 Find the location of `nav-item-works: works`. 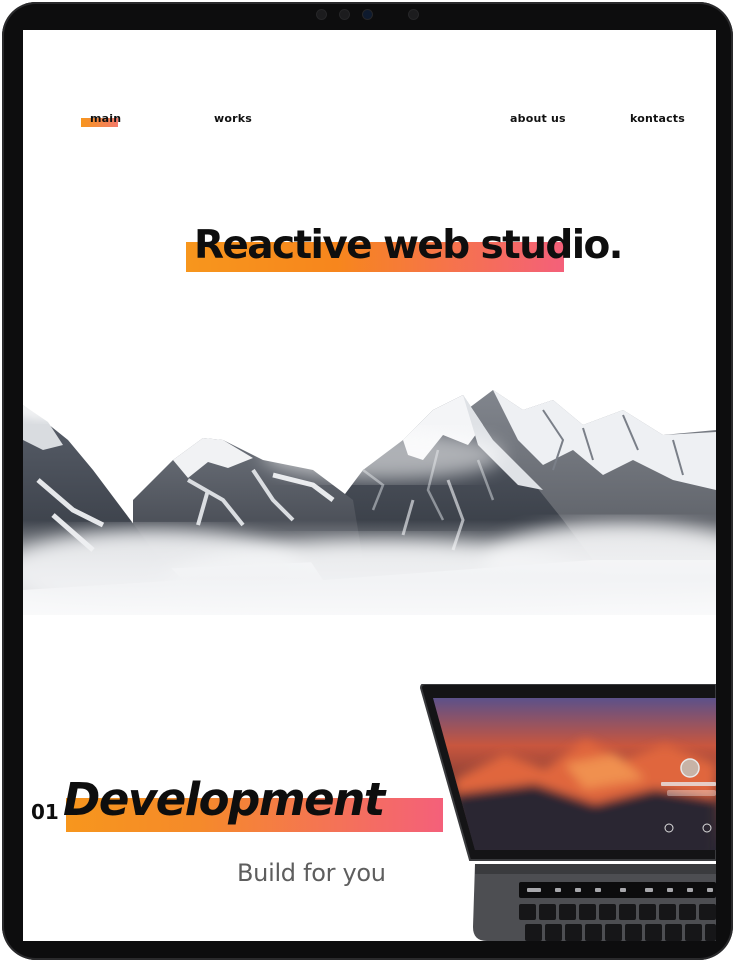

nav-item-works: works is located at coordinates (233, 118).